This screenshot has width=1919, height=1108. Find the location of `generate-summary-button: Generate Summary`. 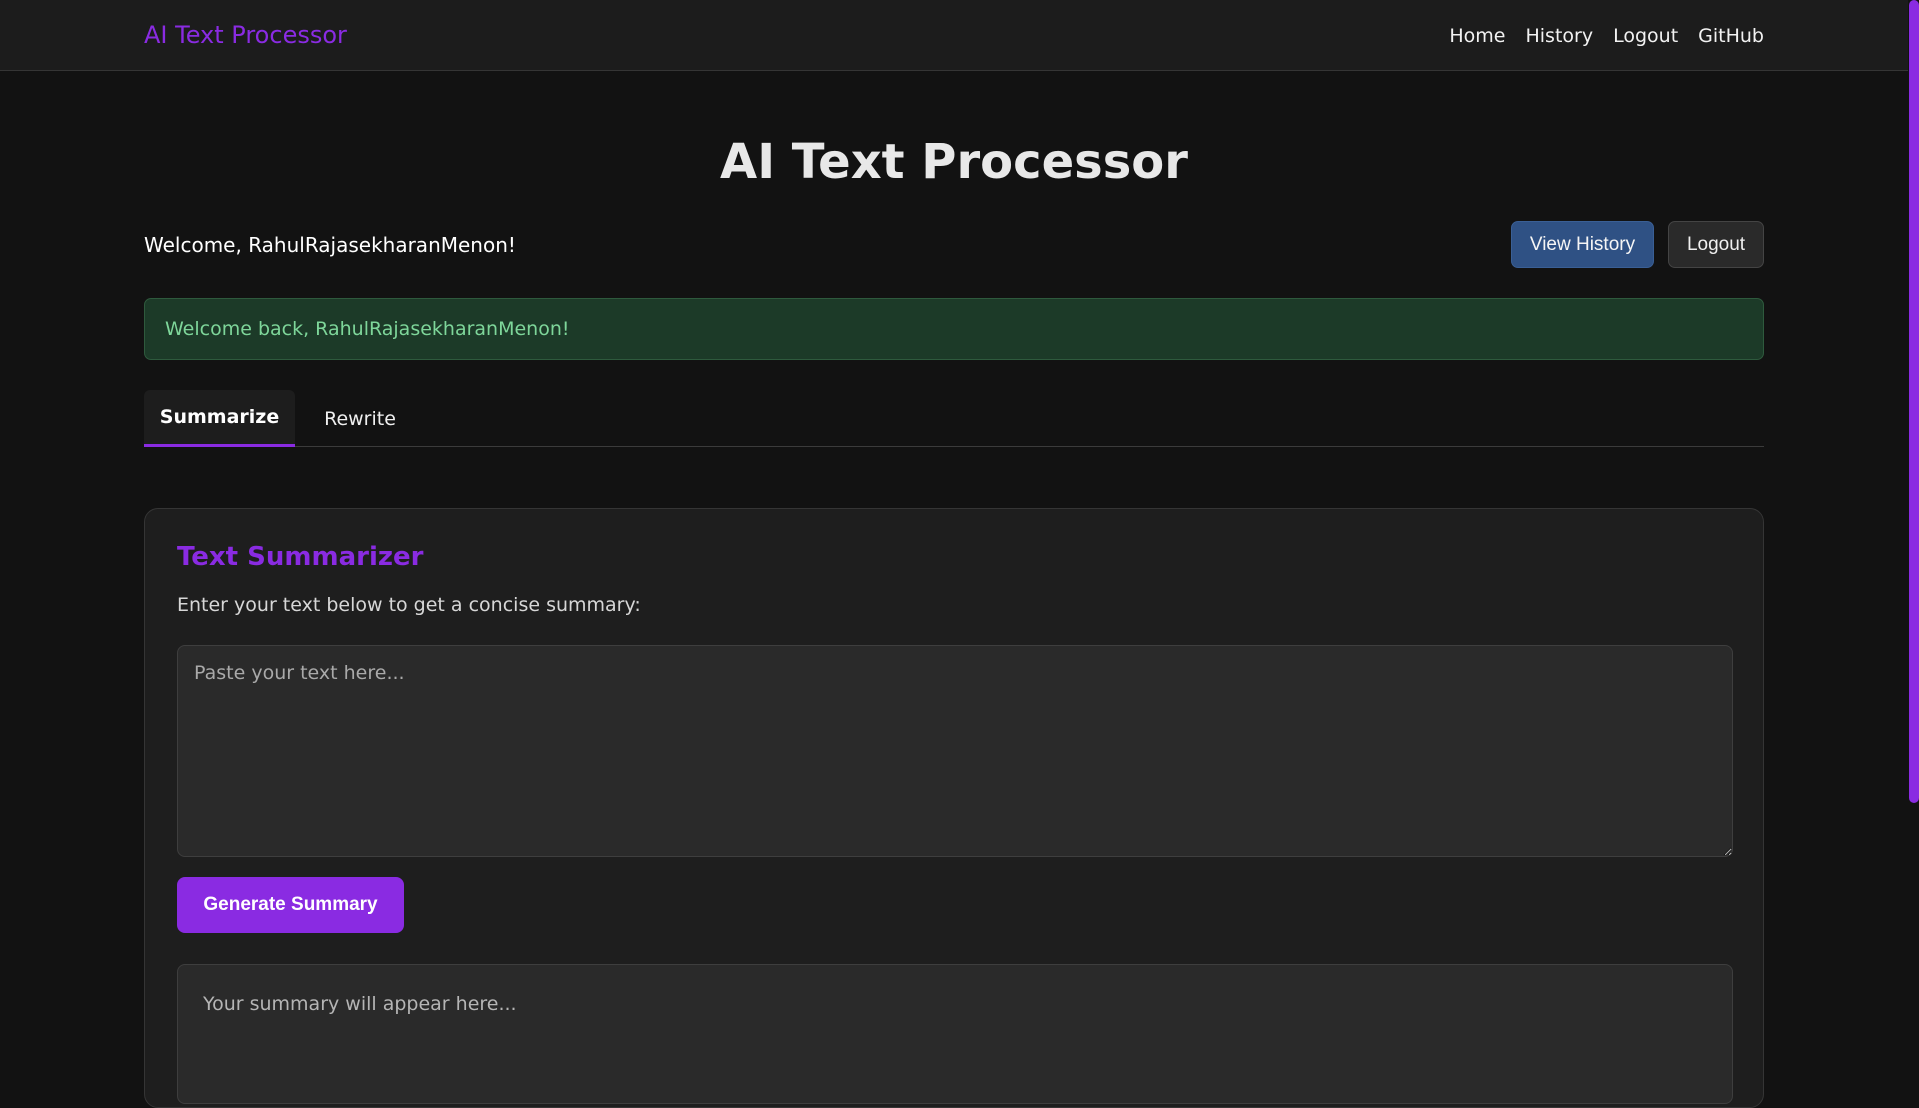

generate-summary-button: Generate Summary is located at coordinates (290, 905).